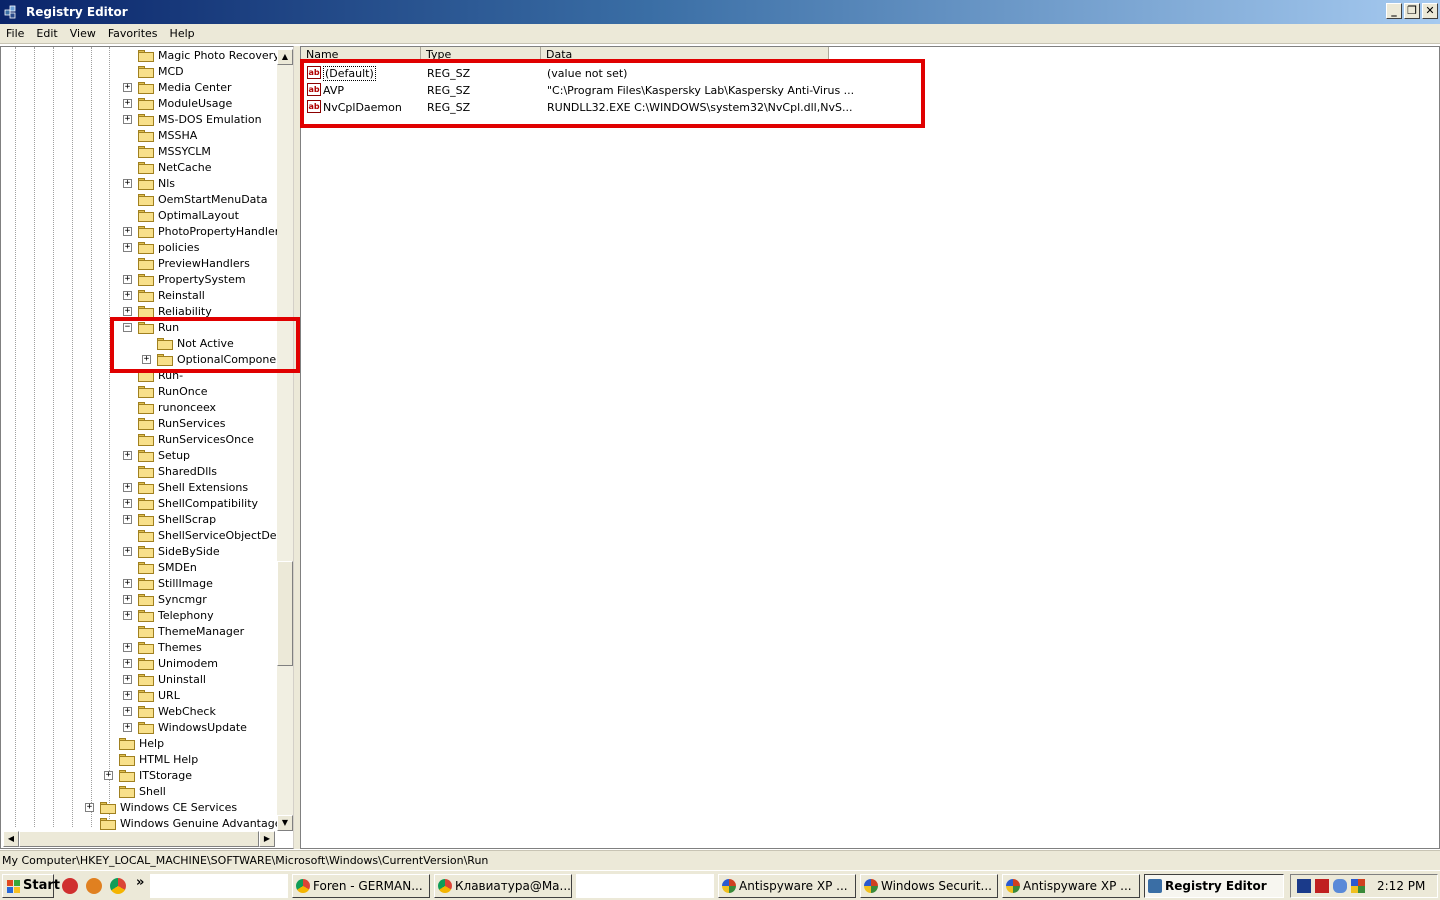 The height and width of the screenshot is (900, 1440). What do you see at coordinates (1412, 11) in the screenshot?
I see `restore-button: ❐` at bounding box center [1412, 11].